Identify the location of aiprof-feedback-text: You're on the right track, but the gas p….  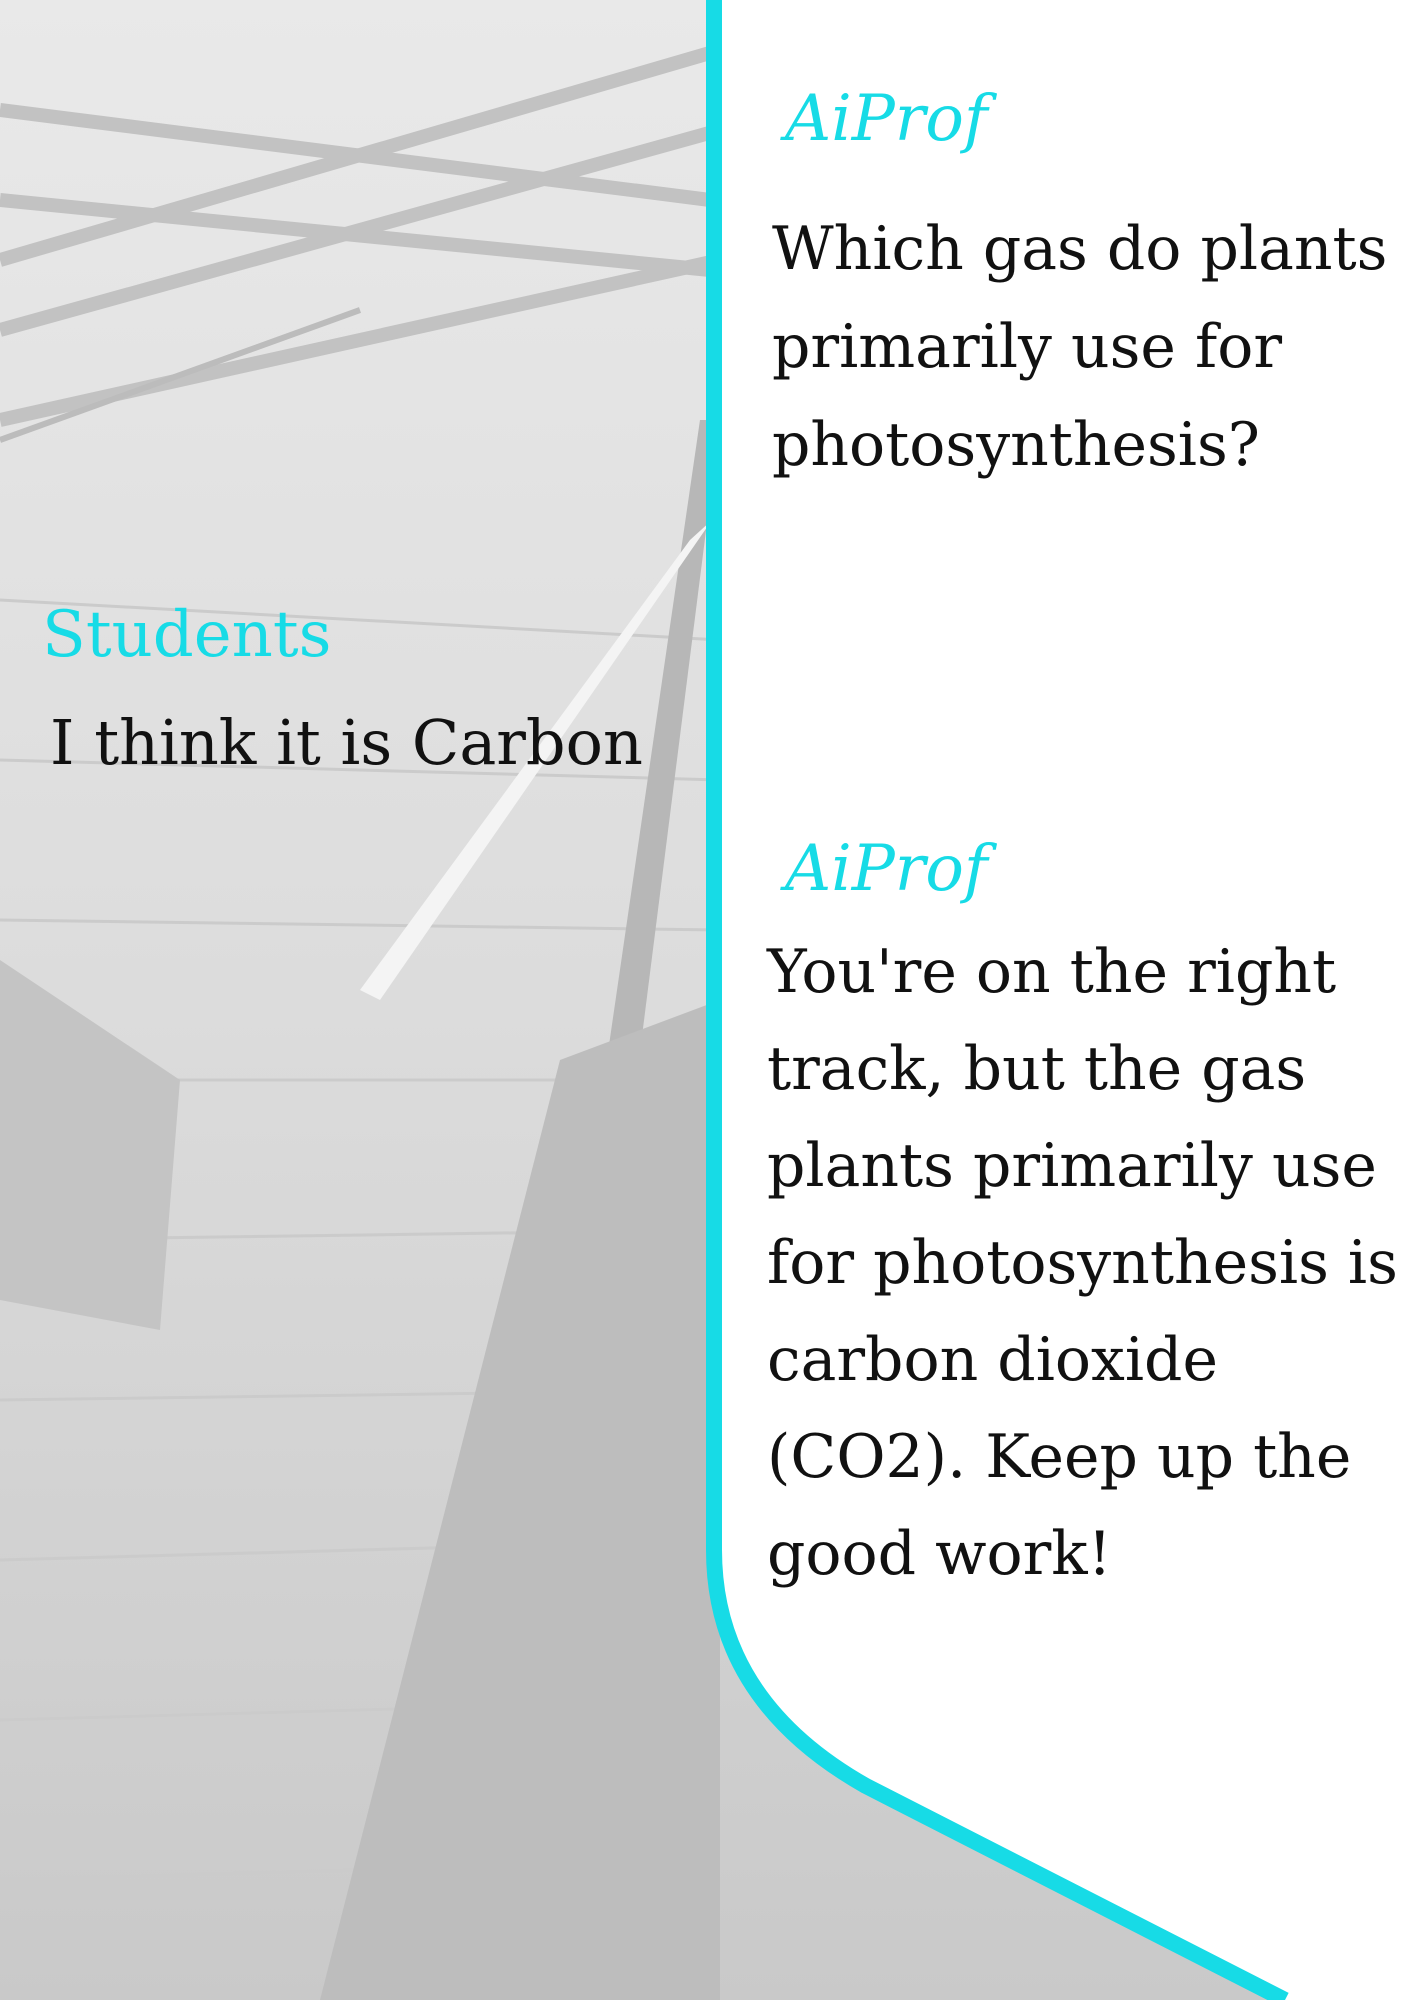
(1082, 1263).